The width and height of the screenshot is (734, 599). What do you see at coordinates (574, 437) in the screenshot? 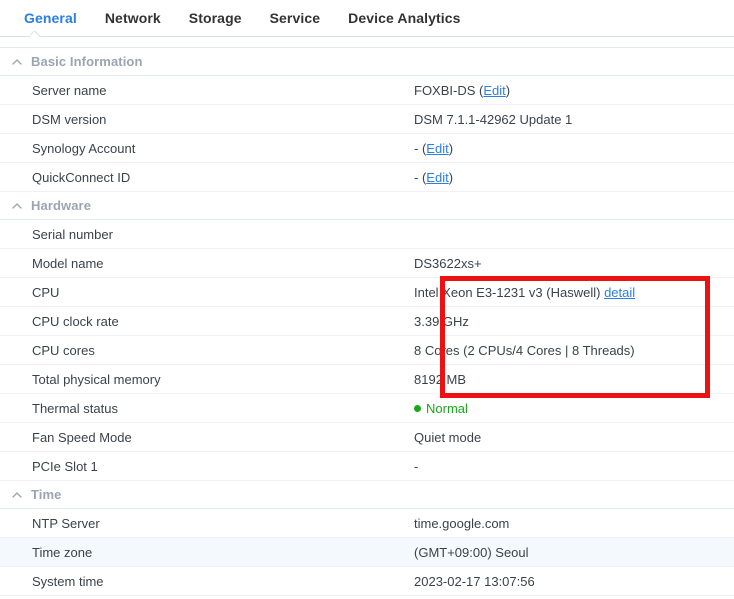
I see `info-row-value: Quiet mode` at bounding box center [574, 437].